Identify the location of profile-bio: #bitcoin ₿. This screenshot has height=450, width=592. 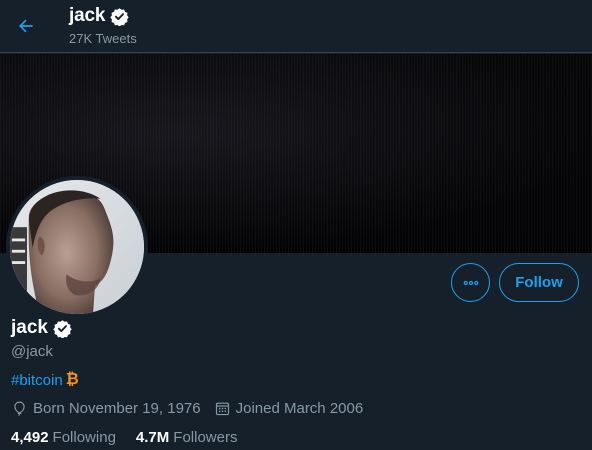
(45, 380).